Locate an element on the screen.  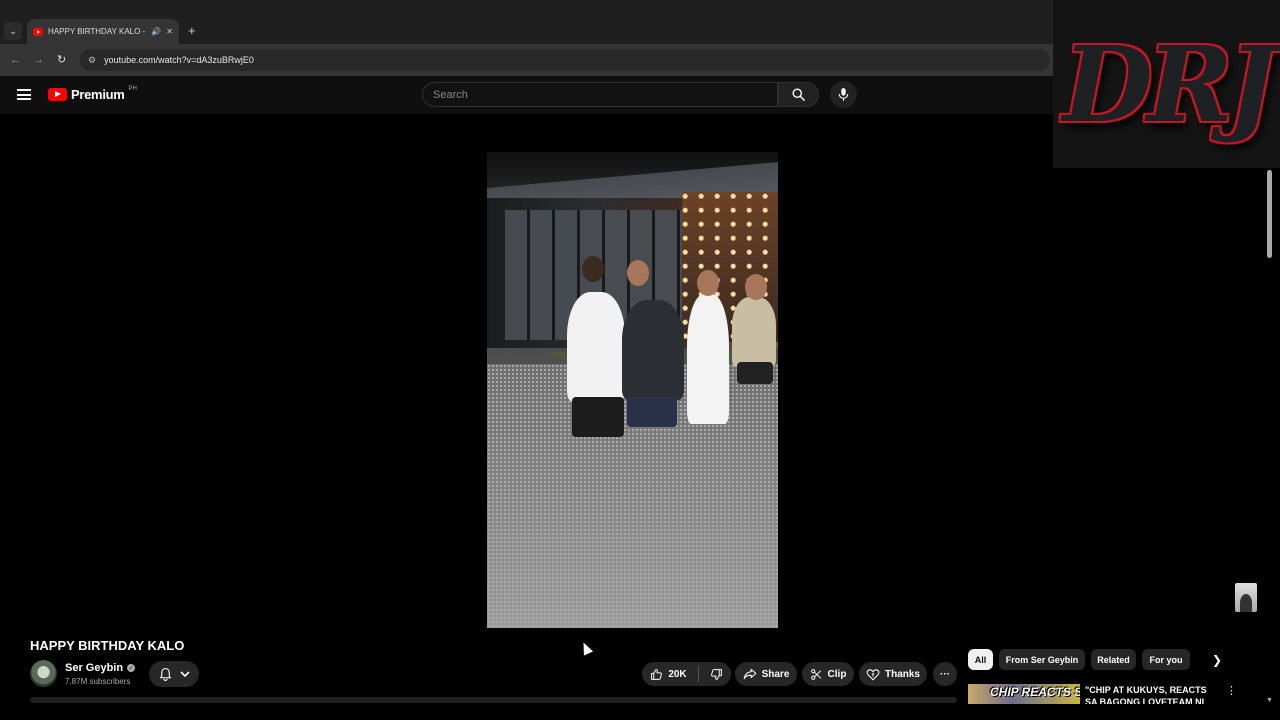
dislike-button is located at coordinates (716, 674).